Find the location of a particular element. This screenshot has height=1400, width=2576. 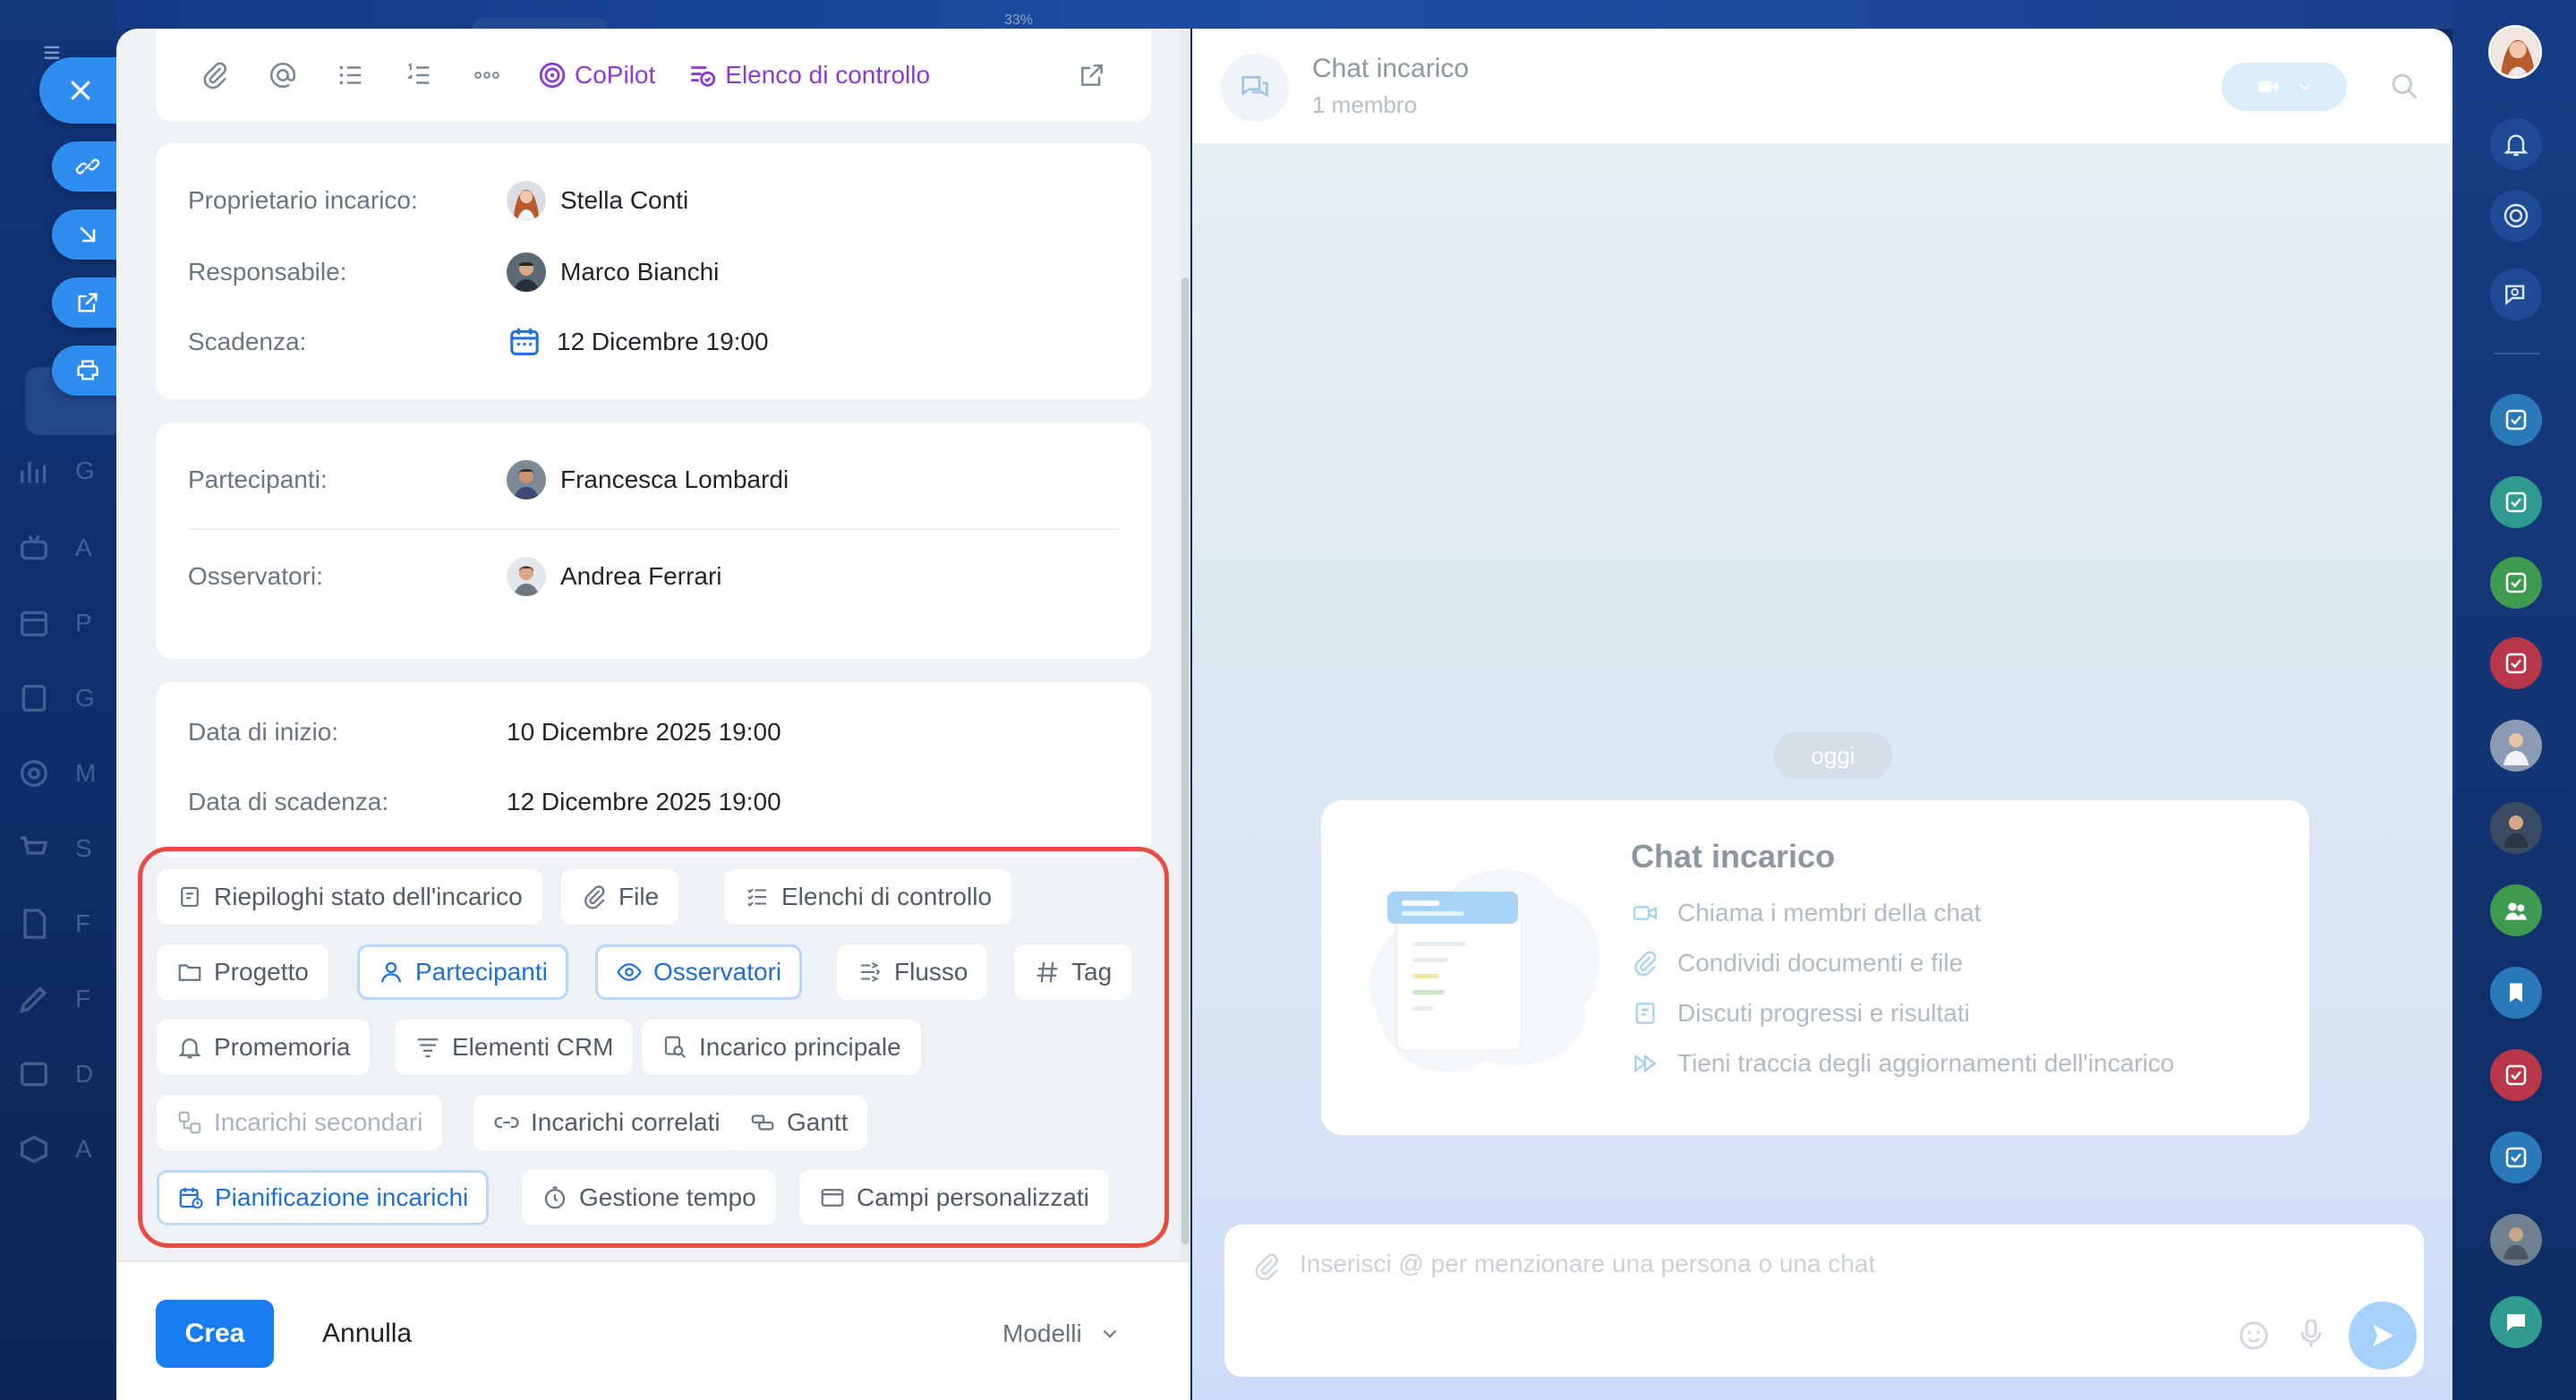

group-icon is located at coordinates (2516, 910).